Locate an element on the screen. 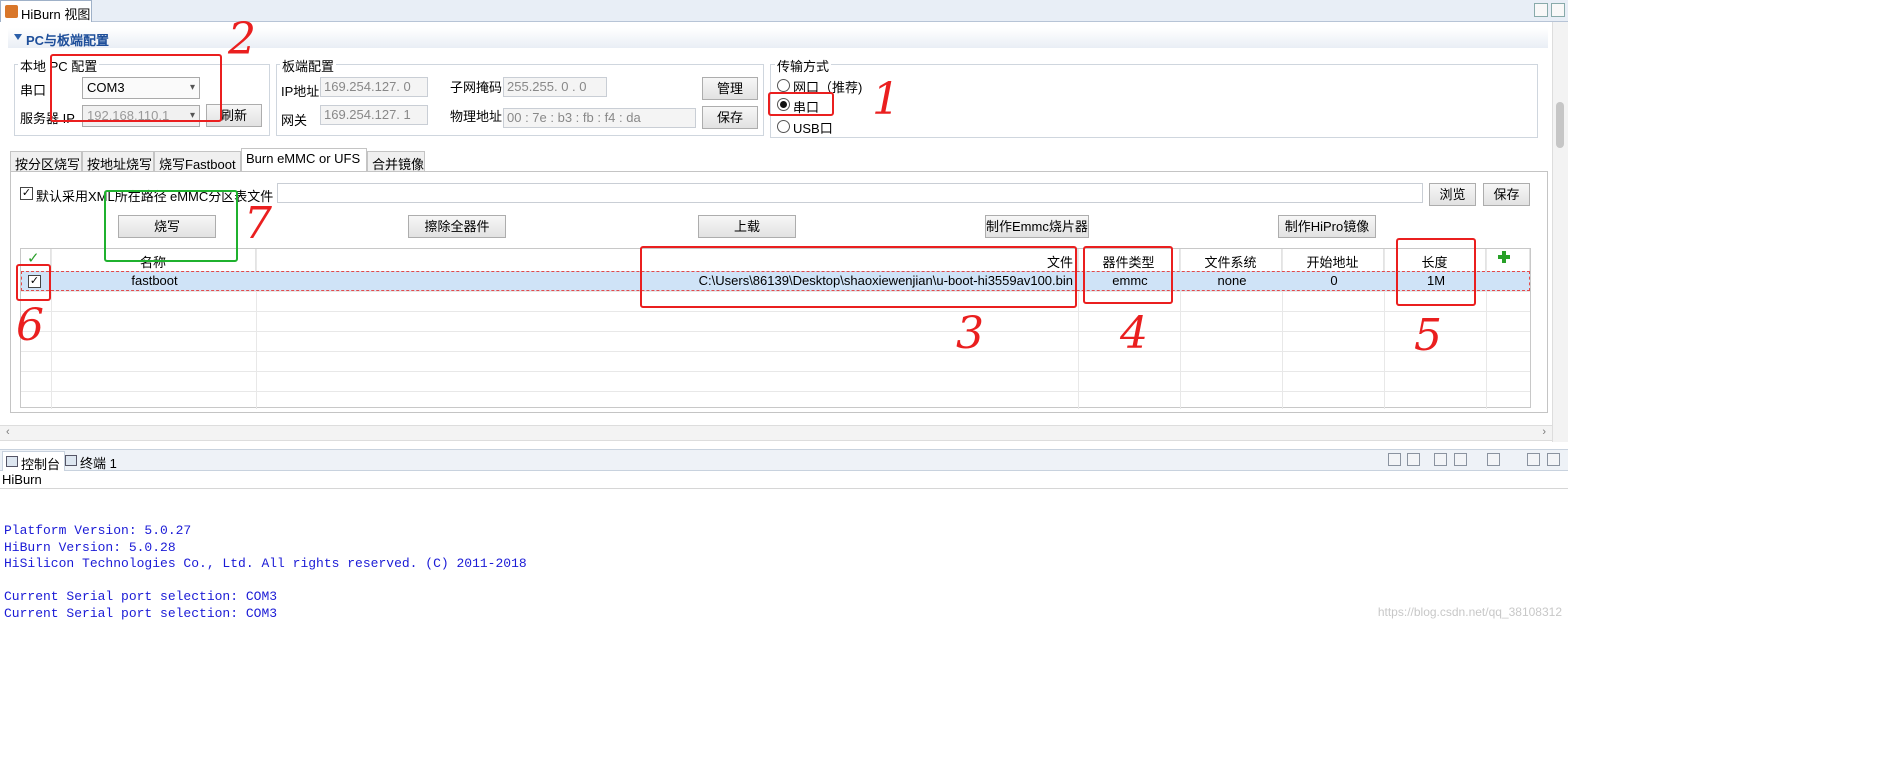 The width and height of the screenshot is (1897, 761). tab-terminal: 终端 1 is located at coordinates (91, 461).